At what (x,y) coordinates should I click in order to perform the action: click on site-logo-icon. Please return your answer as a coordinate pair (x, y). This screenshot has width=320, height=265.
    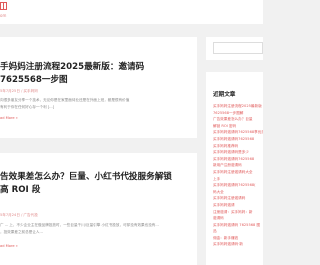
    Looking at the image, I should click on (3, 6).